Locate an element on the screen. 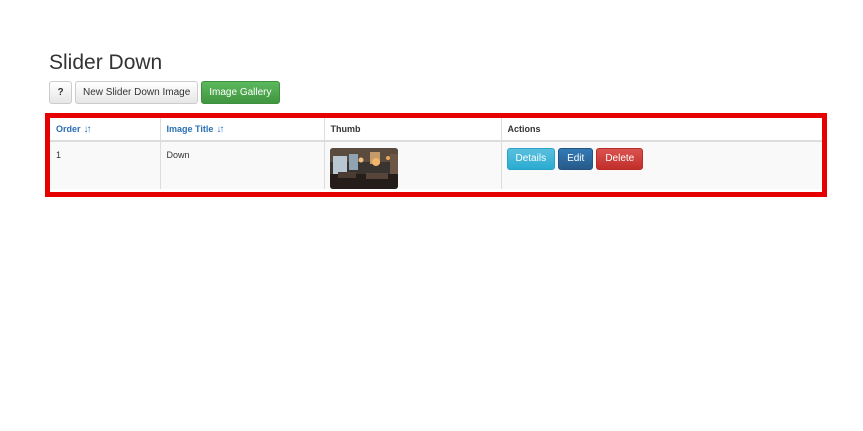  image-gallery-button: Image Gallery is located at coordinates (240, 92).